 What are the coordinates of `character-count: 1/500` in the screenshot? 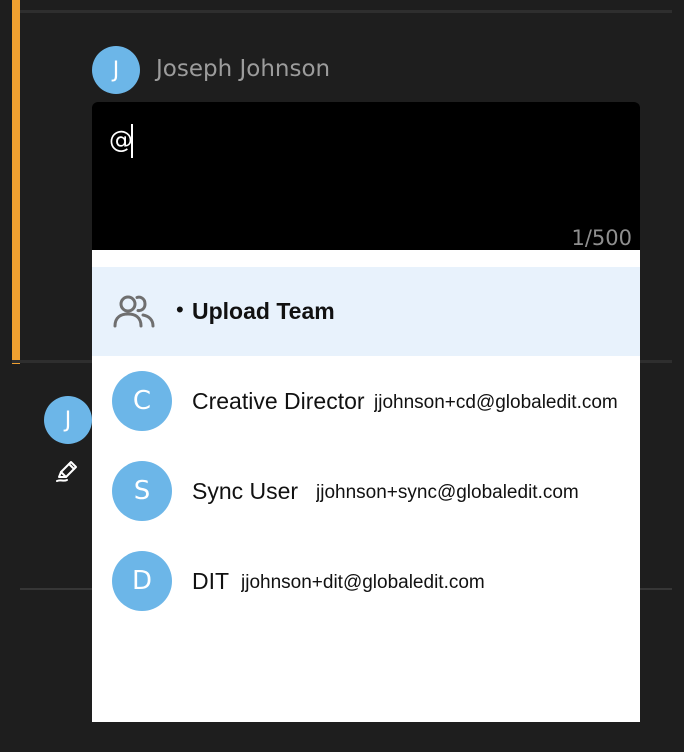 It's located at (601, 238).